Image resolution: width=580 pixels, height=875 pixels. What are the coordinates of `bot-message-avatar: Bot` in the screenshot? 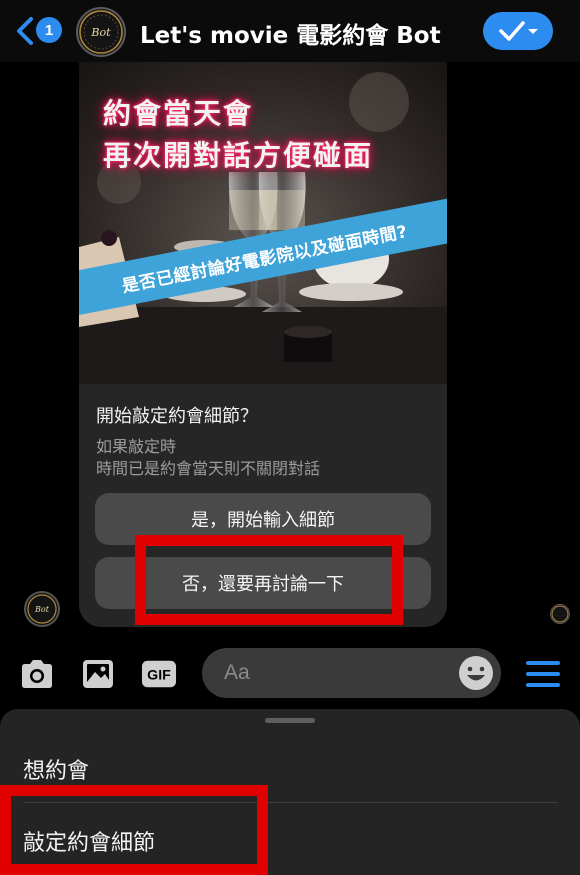 It's located at (42, 609).